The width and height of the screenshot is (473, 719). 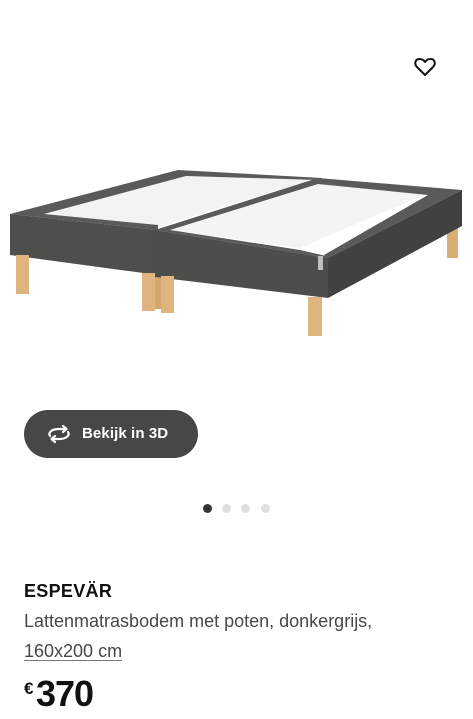 What do you see at coordinates (65, 693) in the screenshot?
I see `price-amount: 370` at bounding box center [65, 693].